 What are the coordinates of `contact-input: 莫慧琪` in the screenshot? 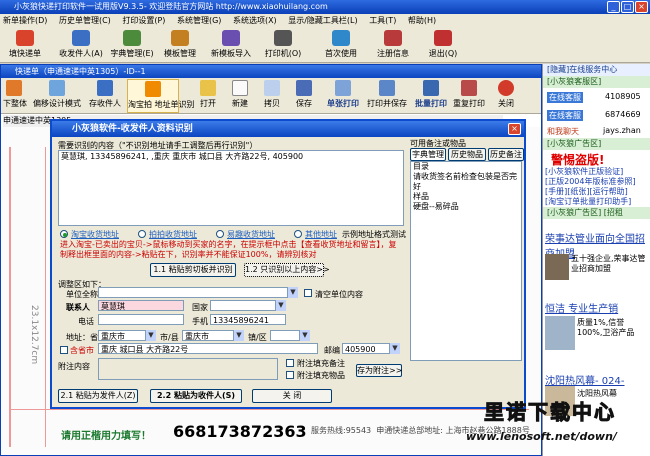 It's located at (141, 305).